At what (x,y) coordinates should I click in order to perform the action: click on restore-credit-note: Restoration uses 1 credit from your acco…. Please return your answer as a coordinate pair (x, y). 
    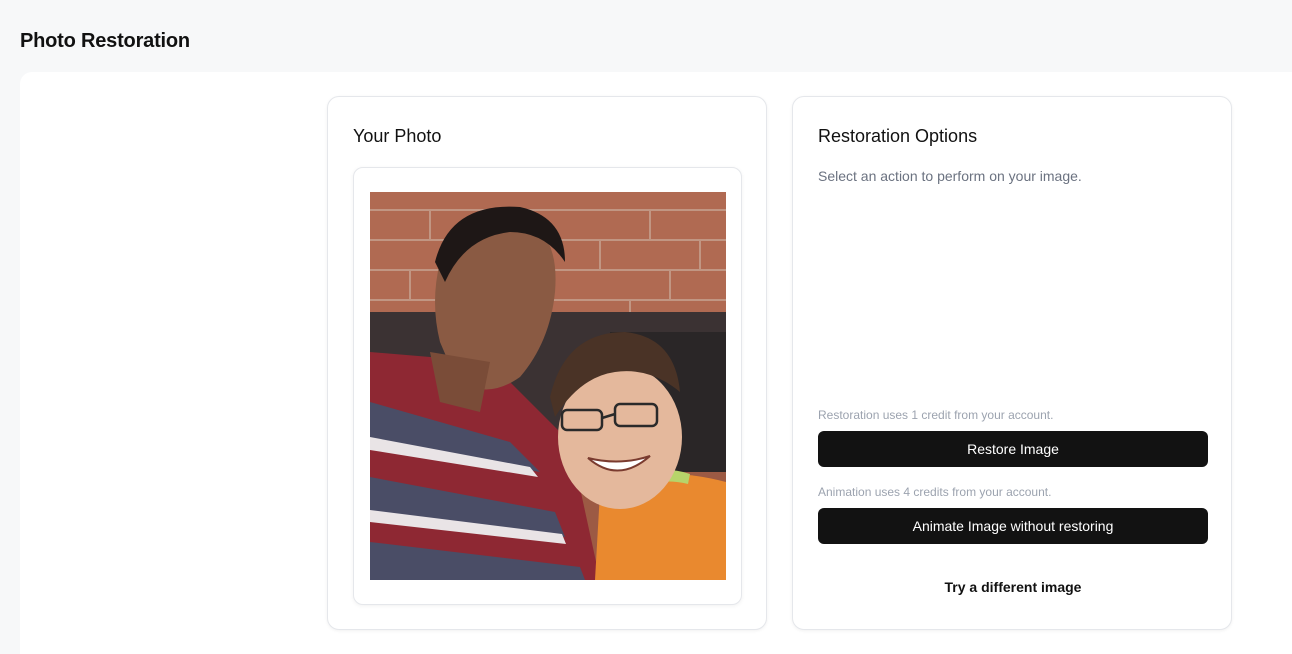
    Looking at the image, I should click on (936, 415).